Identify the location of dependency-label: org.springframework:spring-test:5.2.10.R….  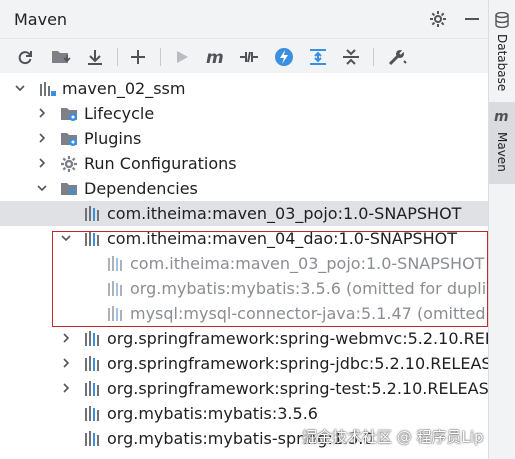
(297, 388).